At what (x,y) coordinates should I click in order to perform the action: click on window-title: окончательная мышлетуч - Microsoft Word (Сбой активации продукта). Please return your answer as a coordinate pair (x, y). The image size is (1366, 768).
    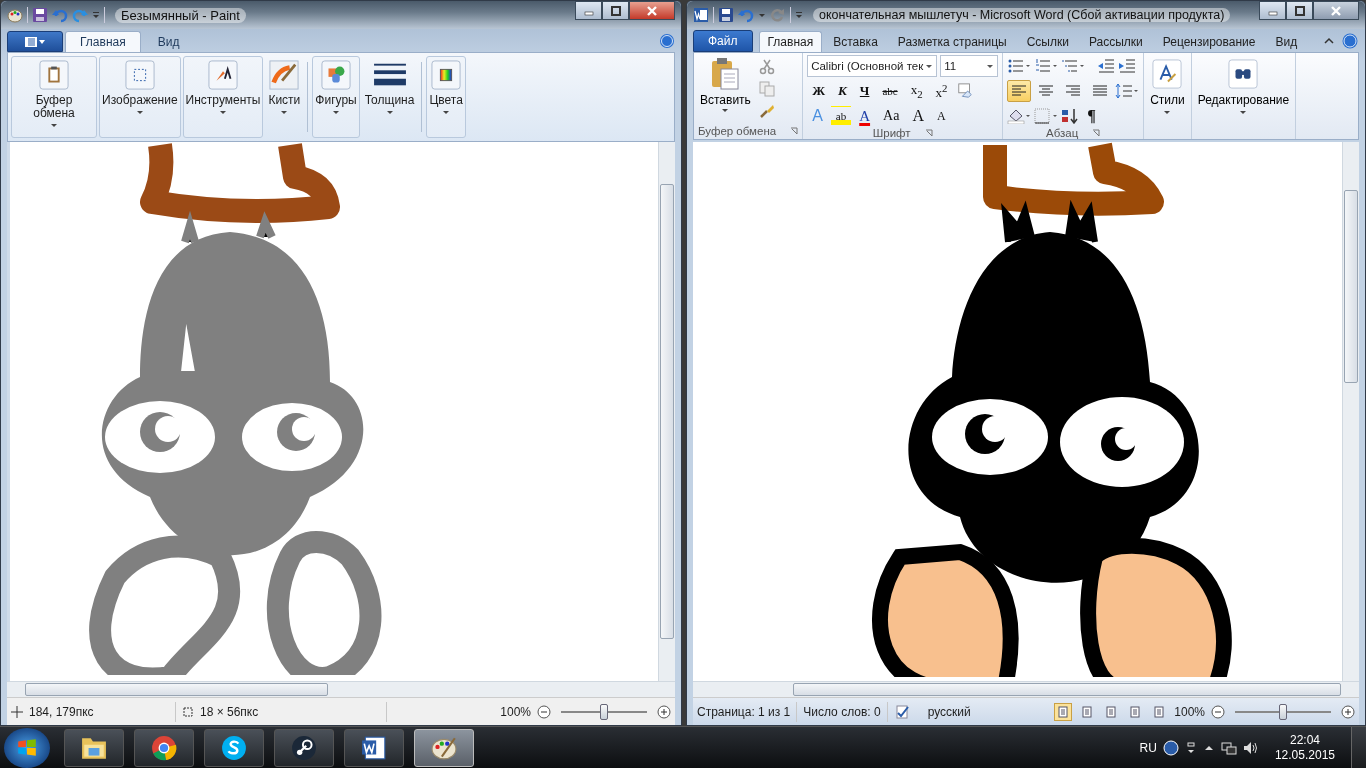
    Looking at the image, I should click on (1022, 15).